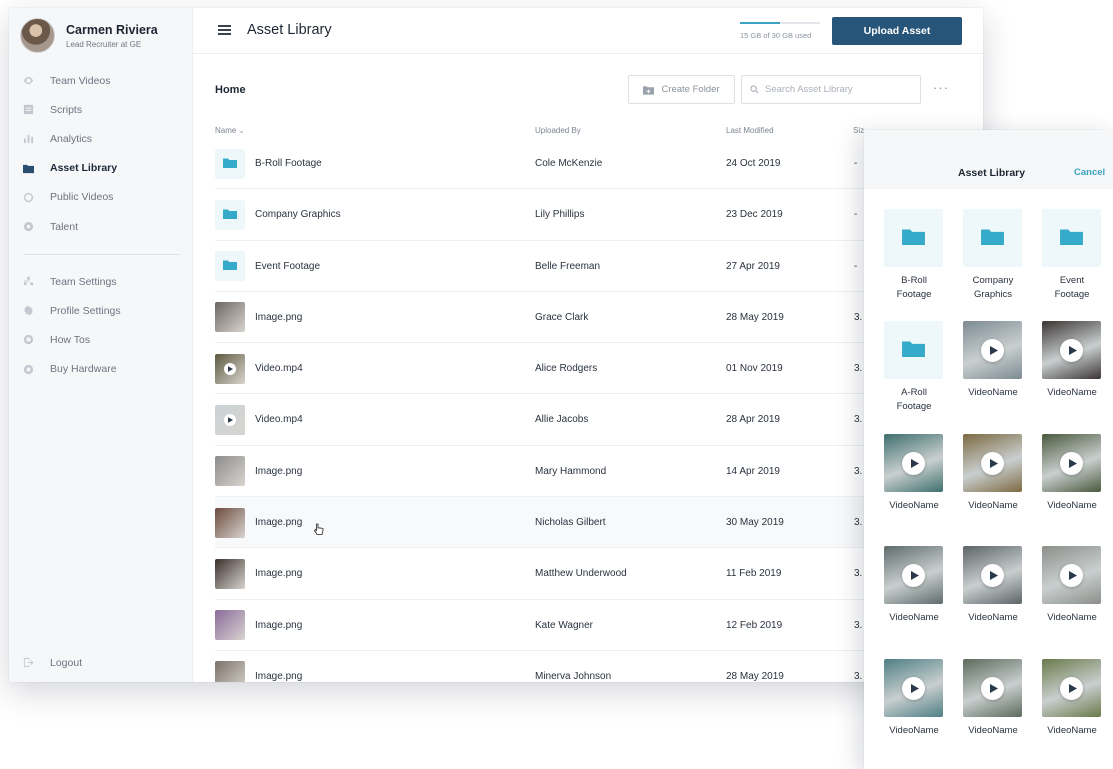 The image size is (1113, 769). What do you see at coordinates (279, 369) in the screenshot?
I see `asset-name: Video.mp4` at bounding box center [279, 369].